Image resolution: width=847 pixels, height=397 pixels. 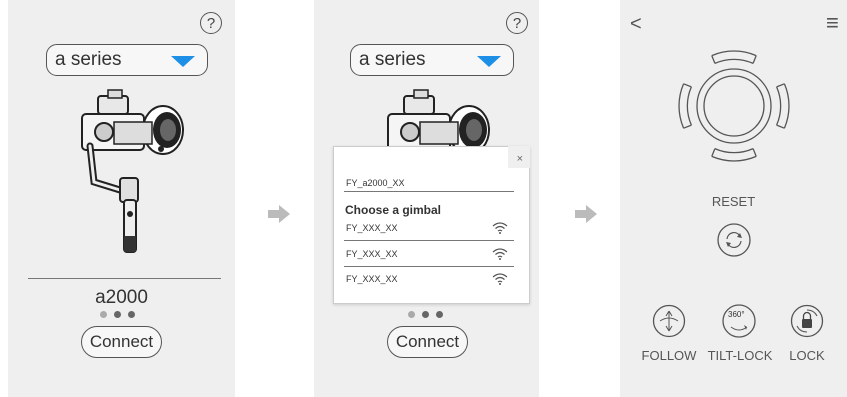 I want to click on gimbal-image, so click(x=132, y=171).